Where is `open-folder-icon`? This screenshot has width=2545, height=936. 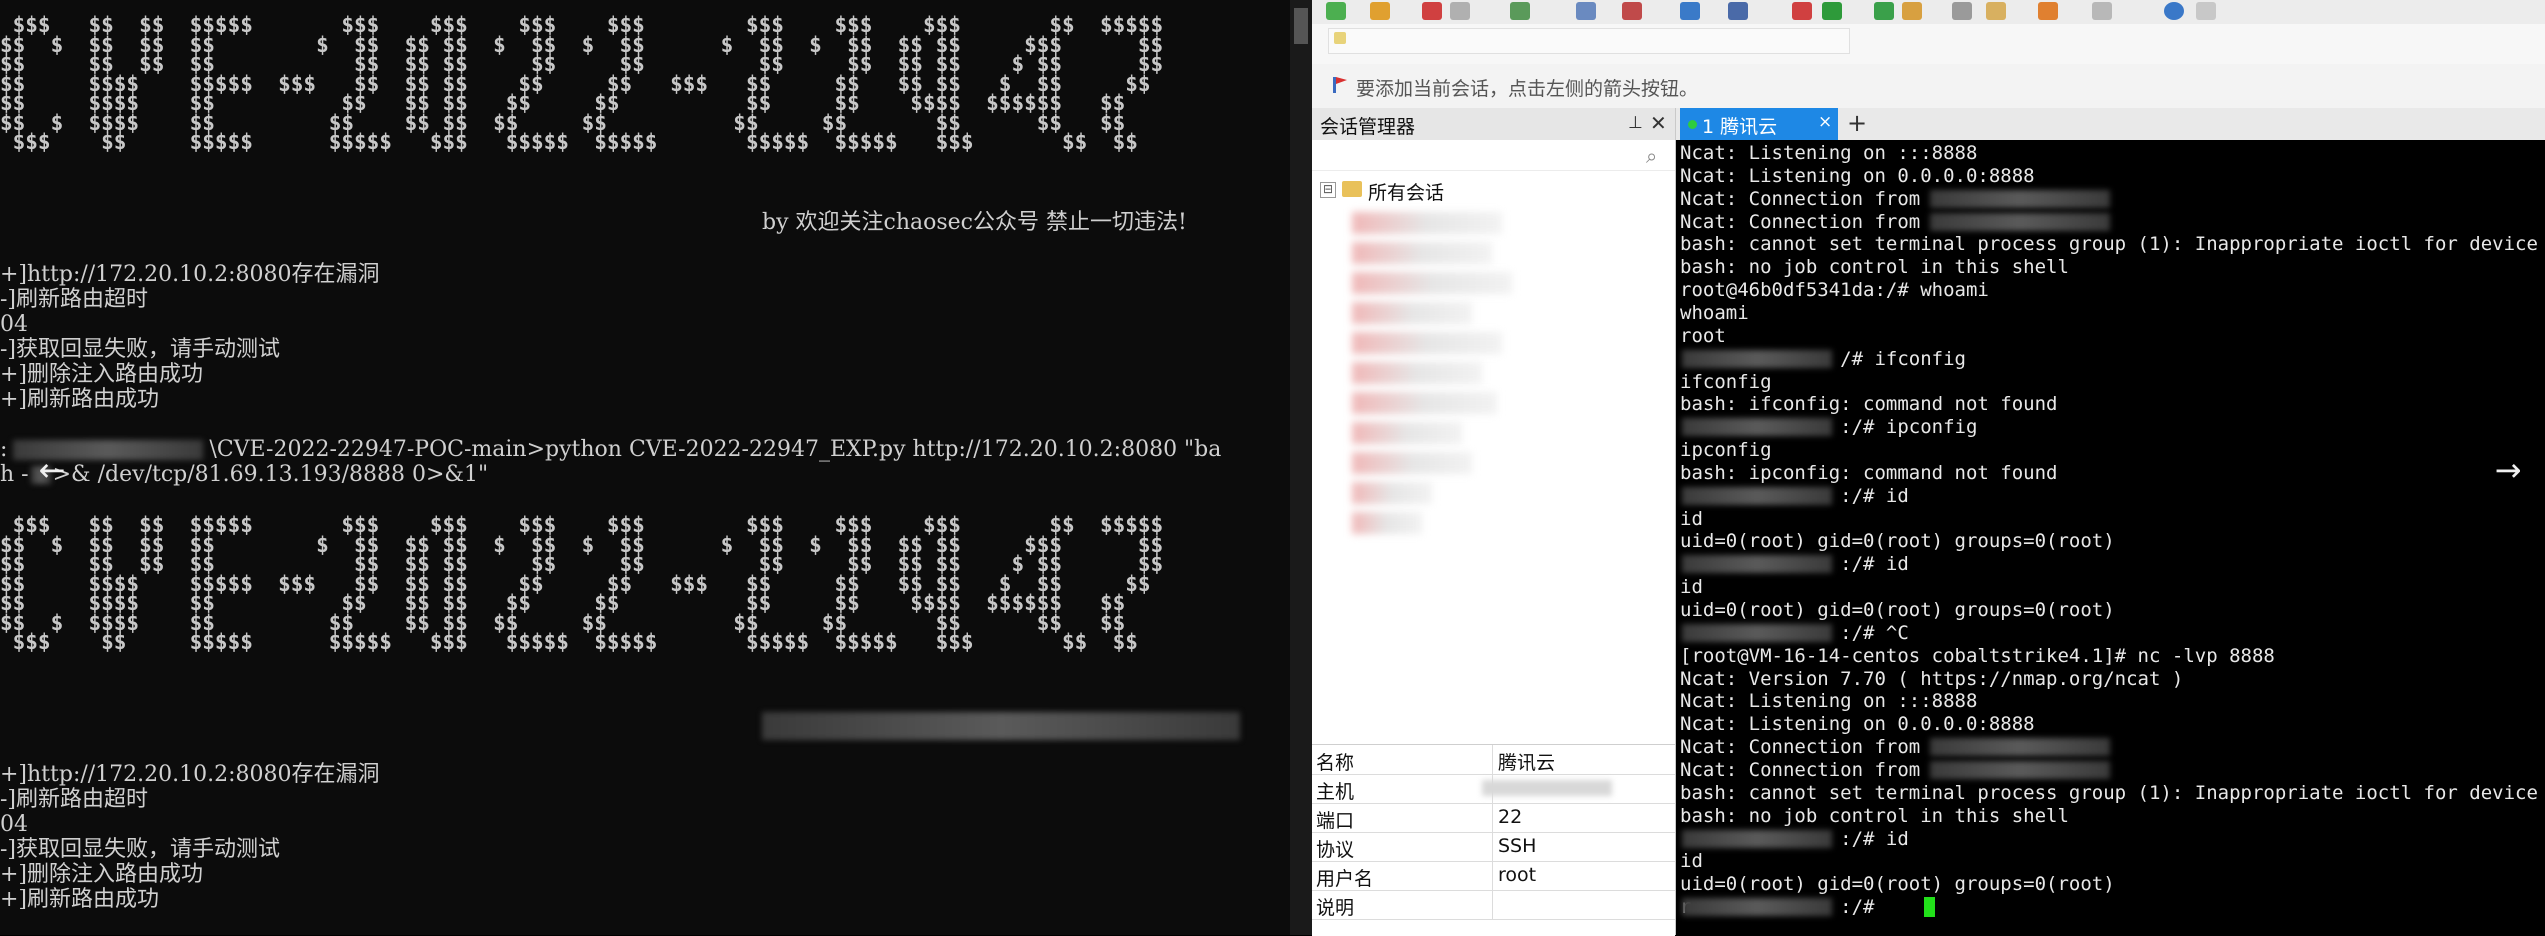
open-folder-icon is located at coordinates (1380, 11).